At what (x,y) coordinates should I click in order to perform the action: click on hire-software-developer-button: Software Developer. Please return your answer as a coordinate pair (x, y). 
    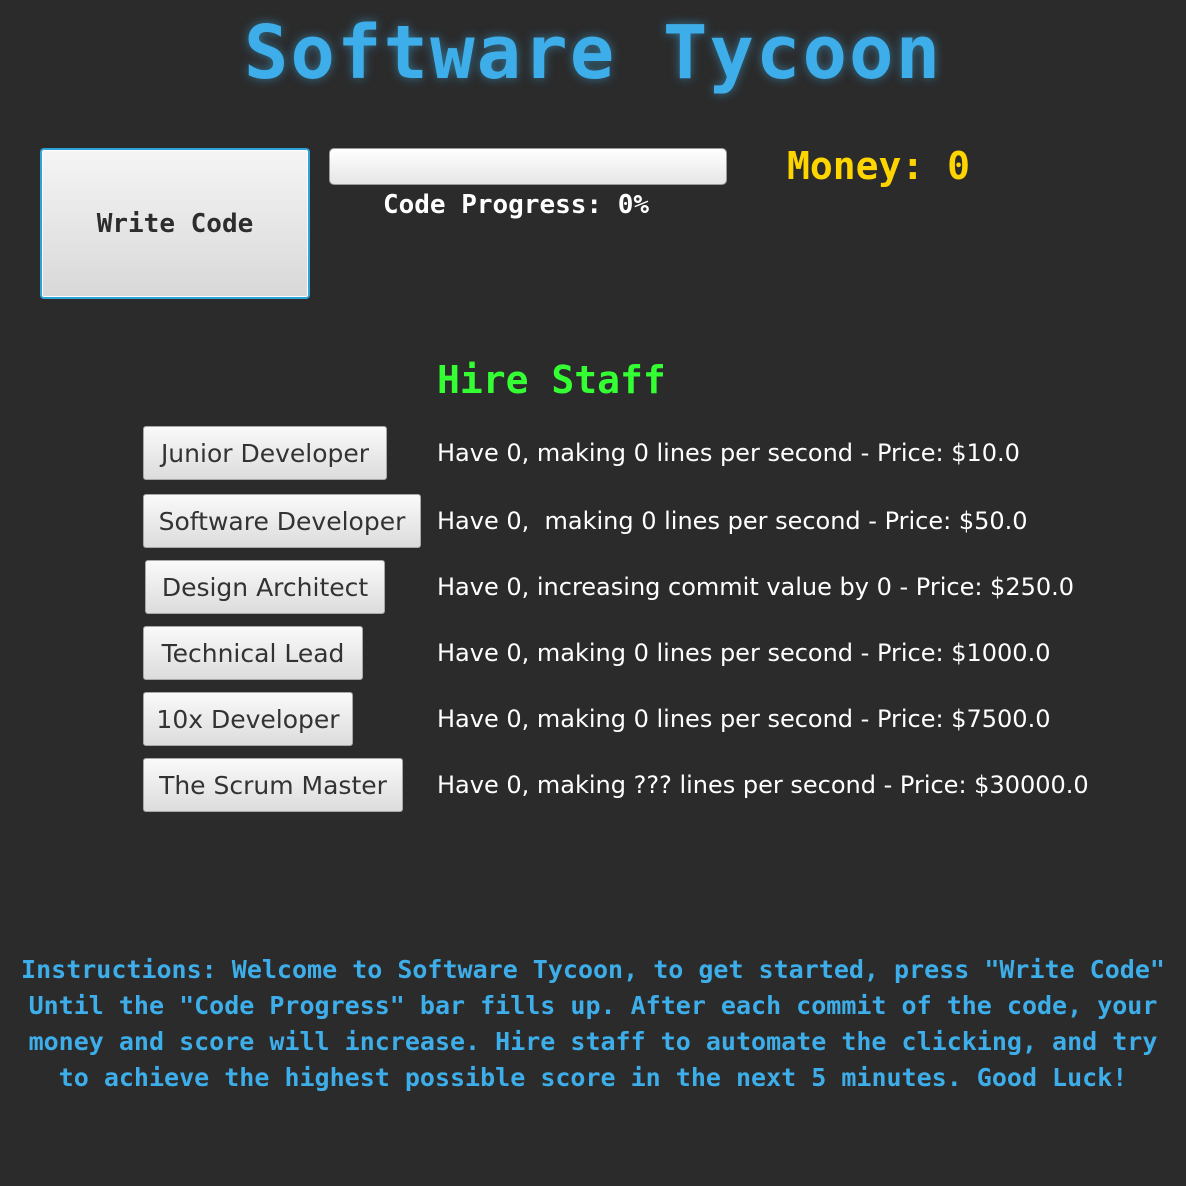
    Looking at the image, I should click on (282, 521).